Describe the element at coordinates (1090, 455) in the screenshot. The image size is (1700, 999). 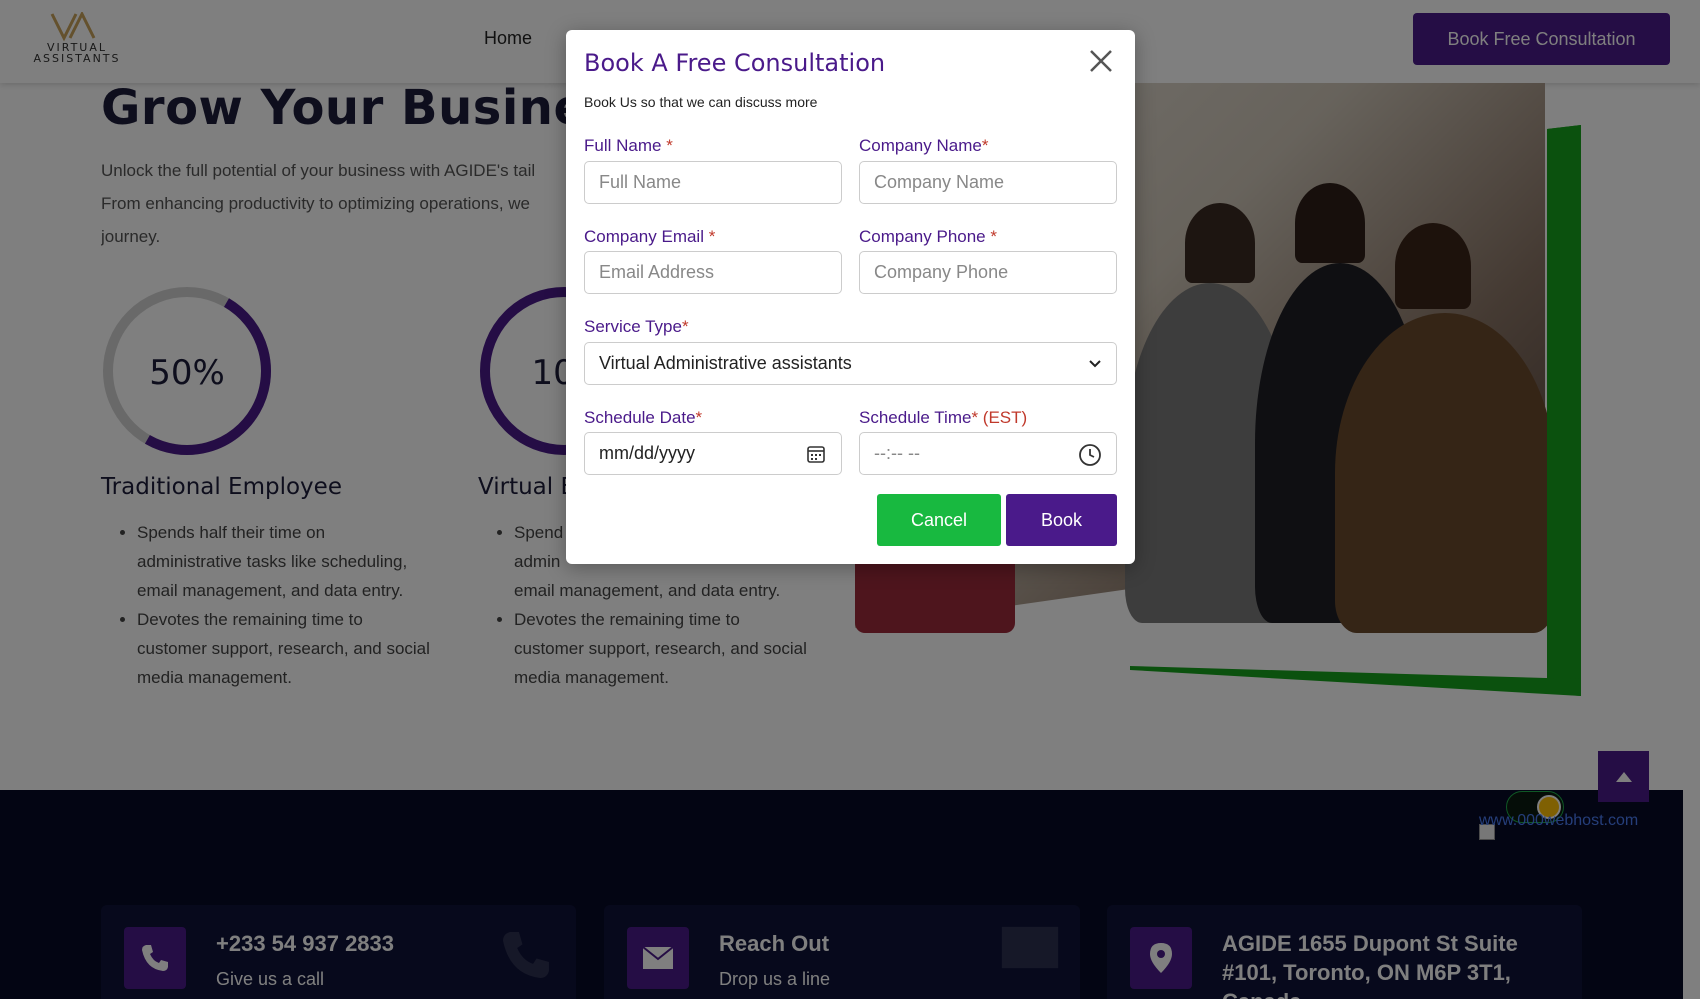
I see `clock-icon` at that location.